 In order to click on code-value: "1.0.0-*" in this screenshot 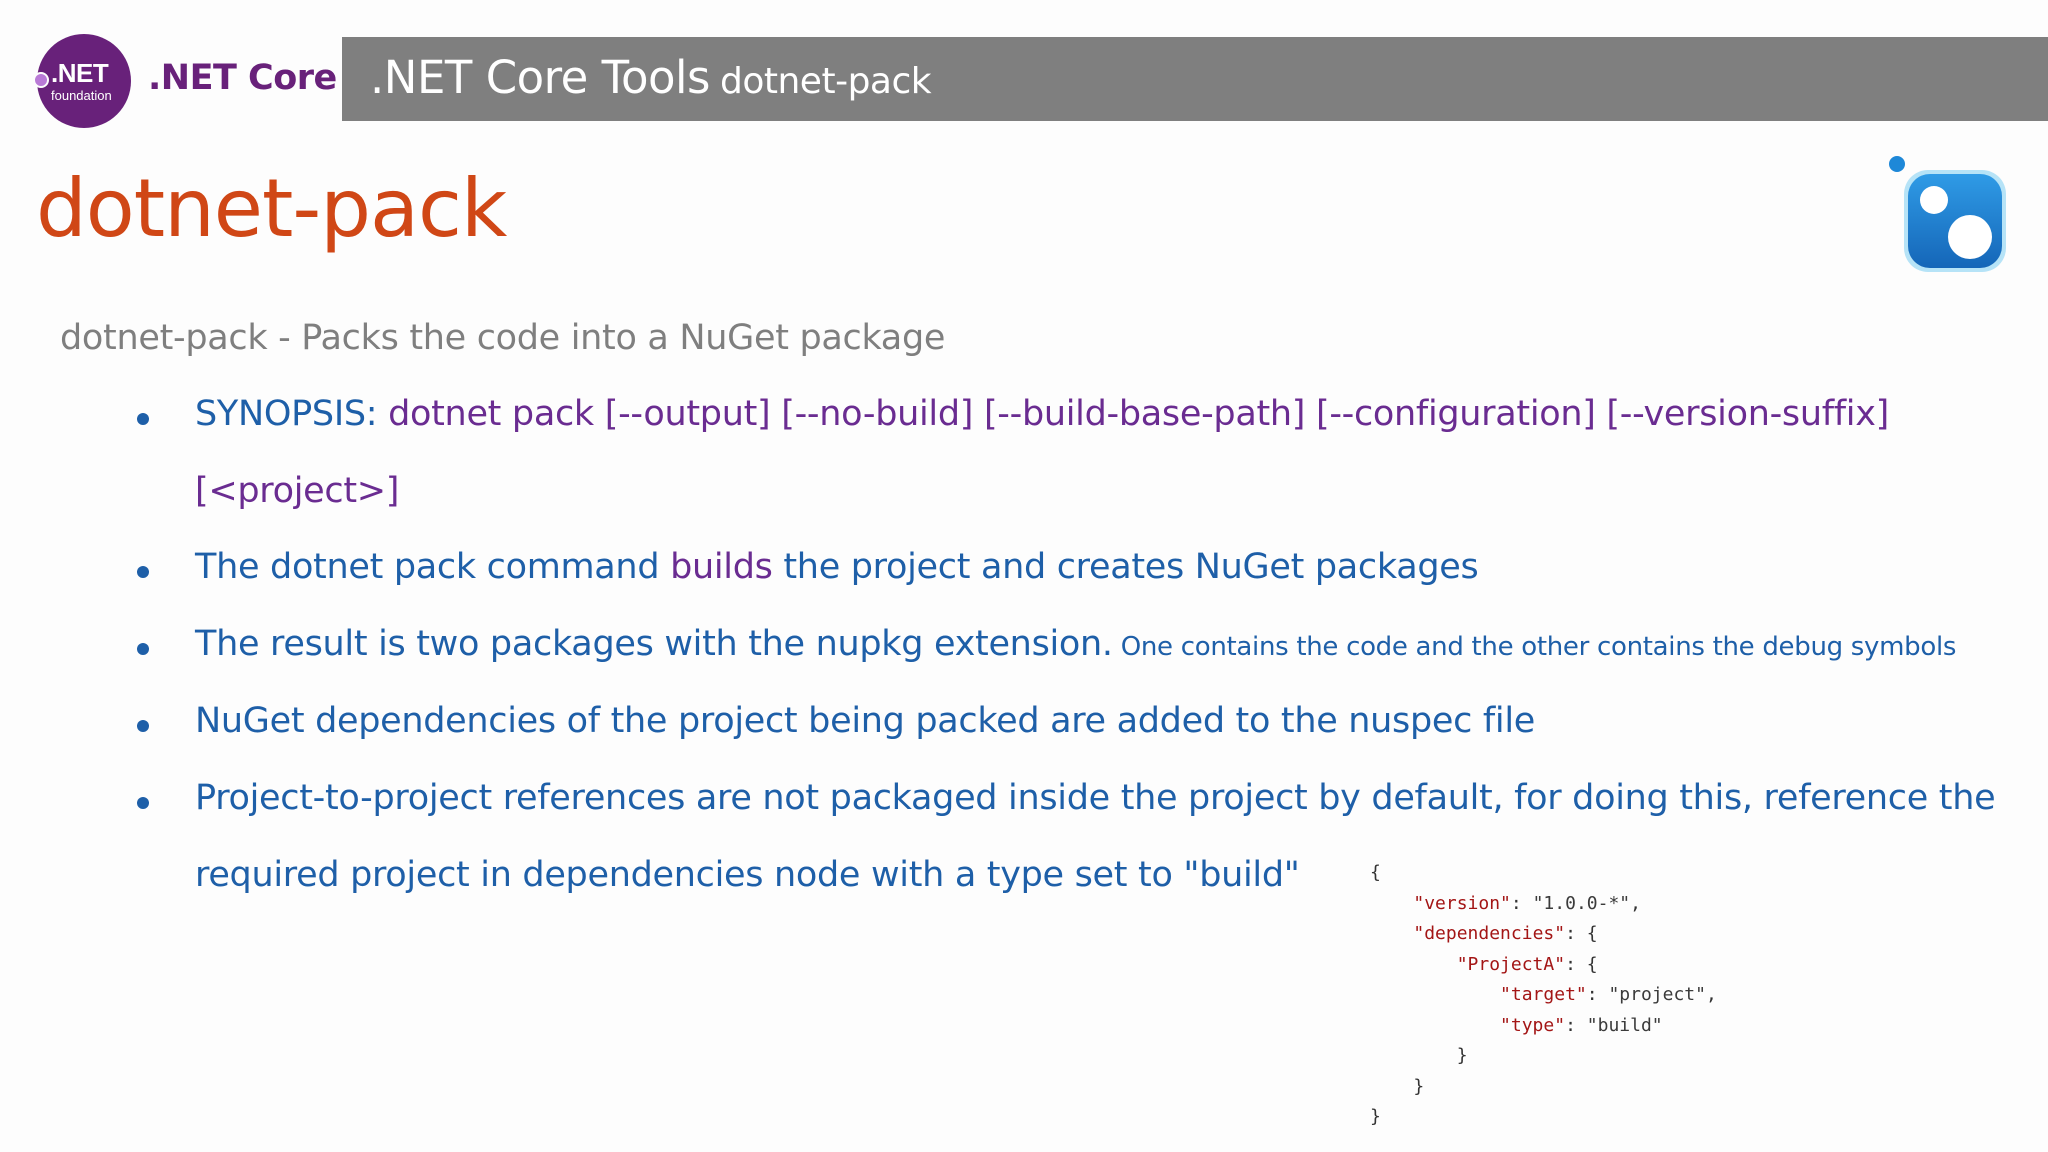, I will do `click(1581, 903)`.